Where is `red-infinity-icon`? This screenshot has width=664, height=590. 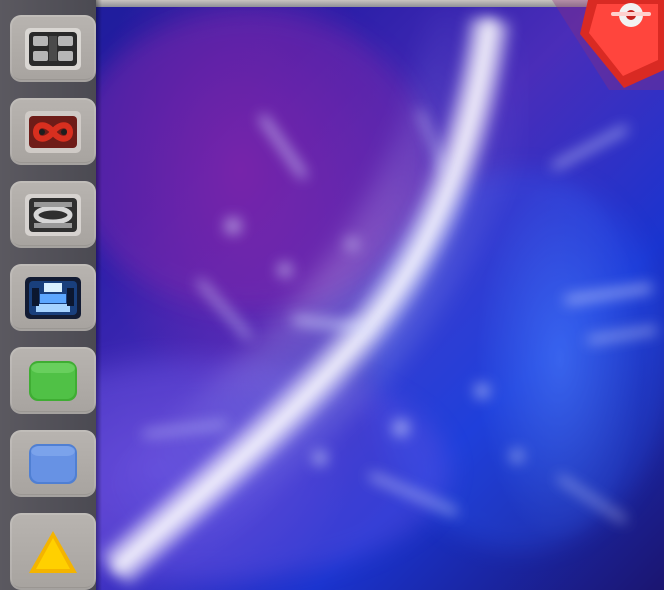
red-infinity-icon is located at coordinates (53, 131).